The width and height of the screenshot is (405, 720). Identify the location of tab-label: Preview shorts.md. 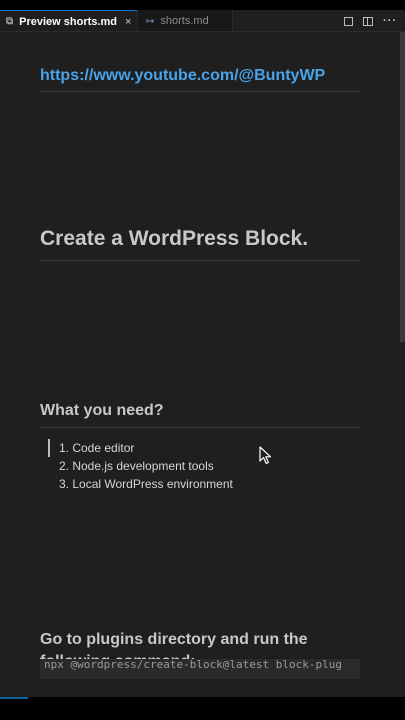
(68, 21).